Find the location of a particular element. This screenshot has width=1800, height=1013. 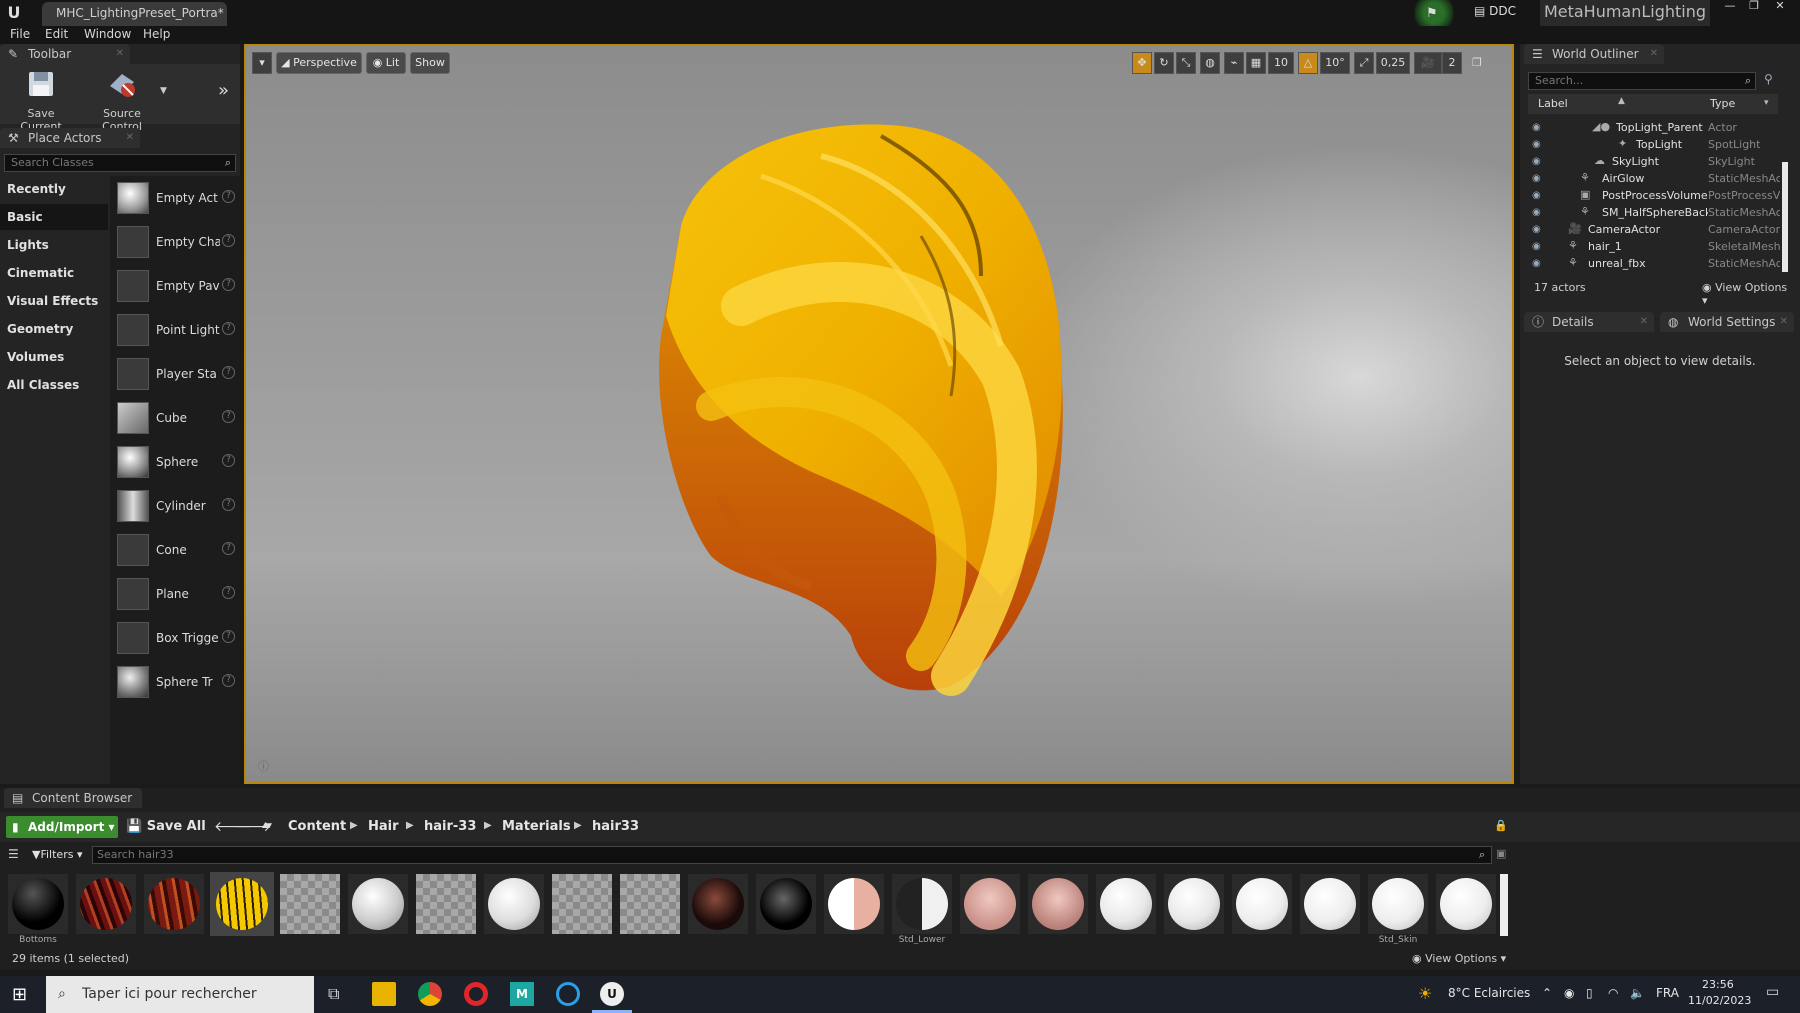

sources-toggle-icon: ☰ is located at coordinates (13, 854).